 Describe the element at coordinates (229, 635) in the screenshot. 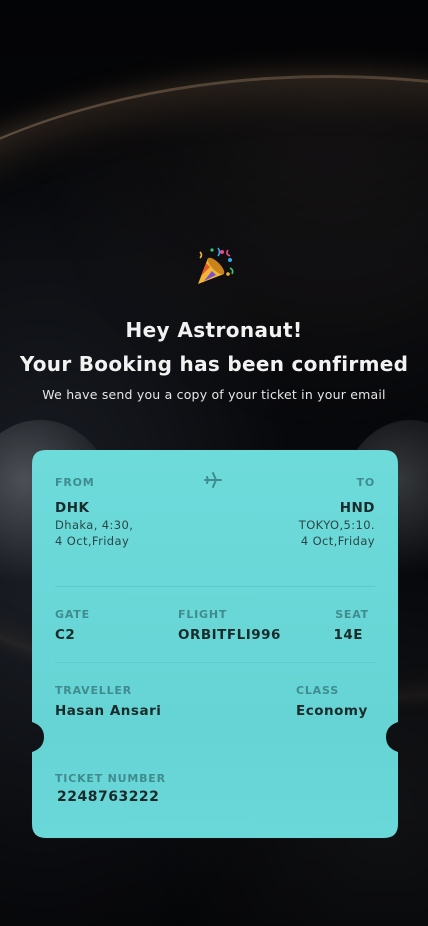

I see `flight-value: ORBITFLI996` at that location.